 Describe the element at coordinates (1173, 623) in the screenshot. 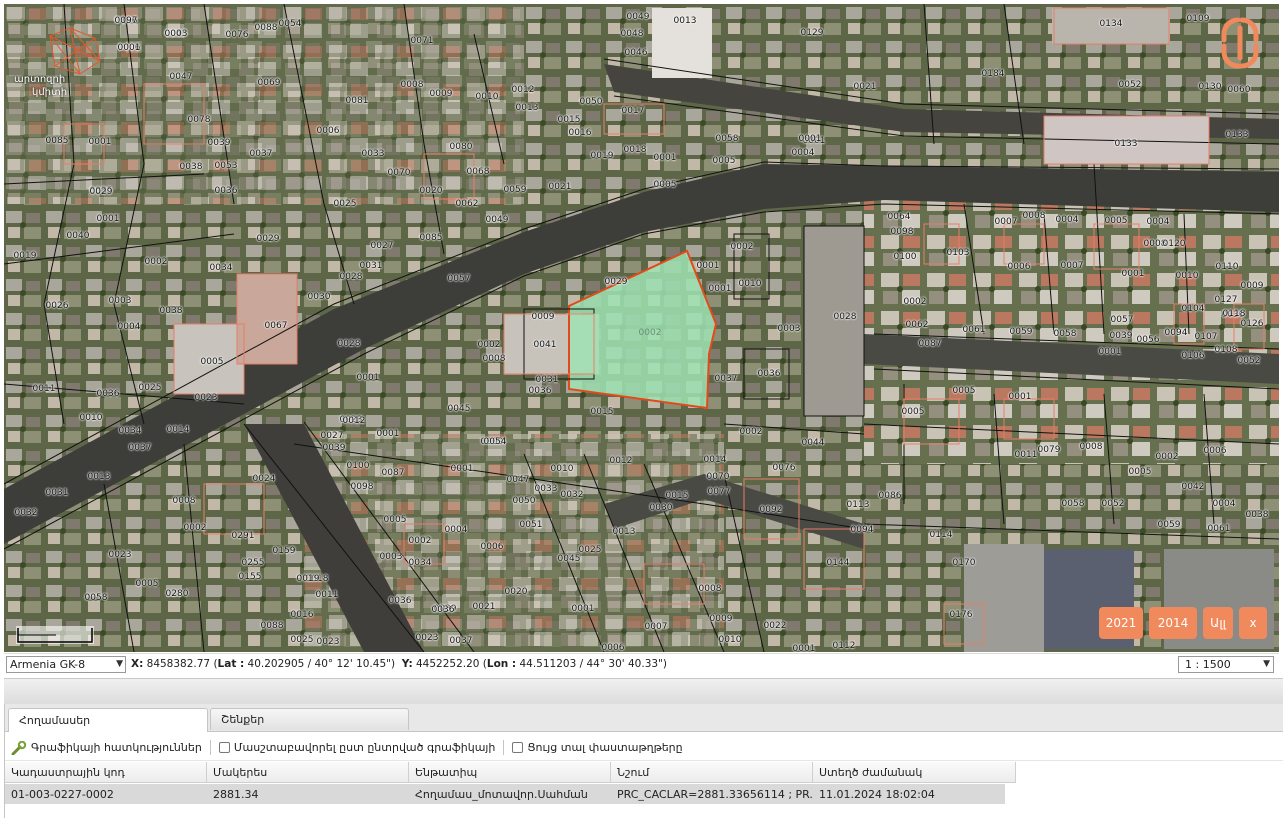

I see `year-2014-button: 2014` at that location.